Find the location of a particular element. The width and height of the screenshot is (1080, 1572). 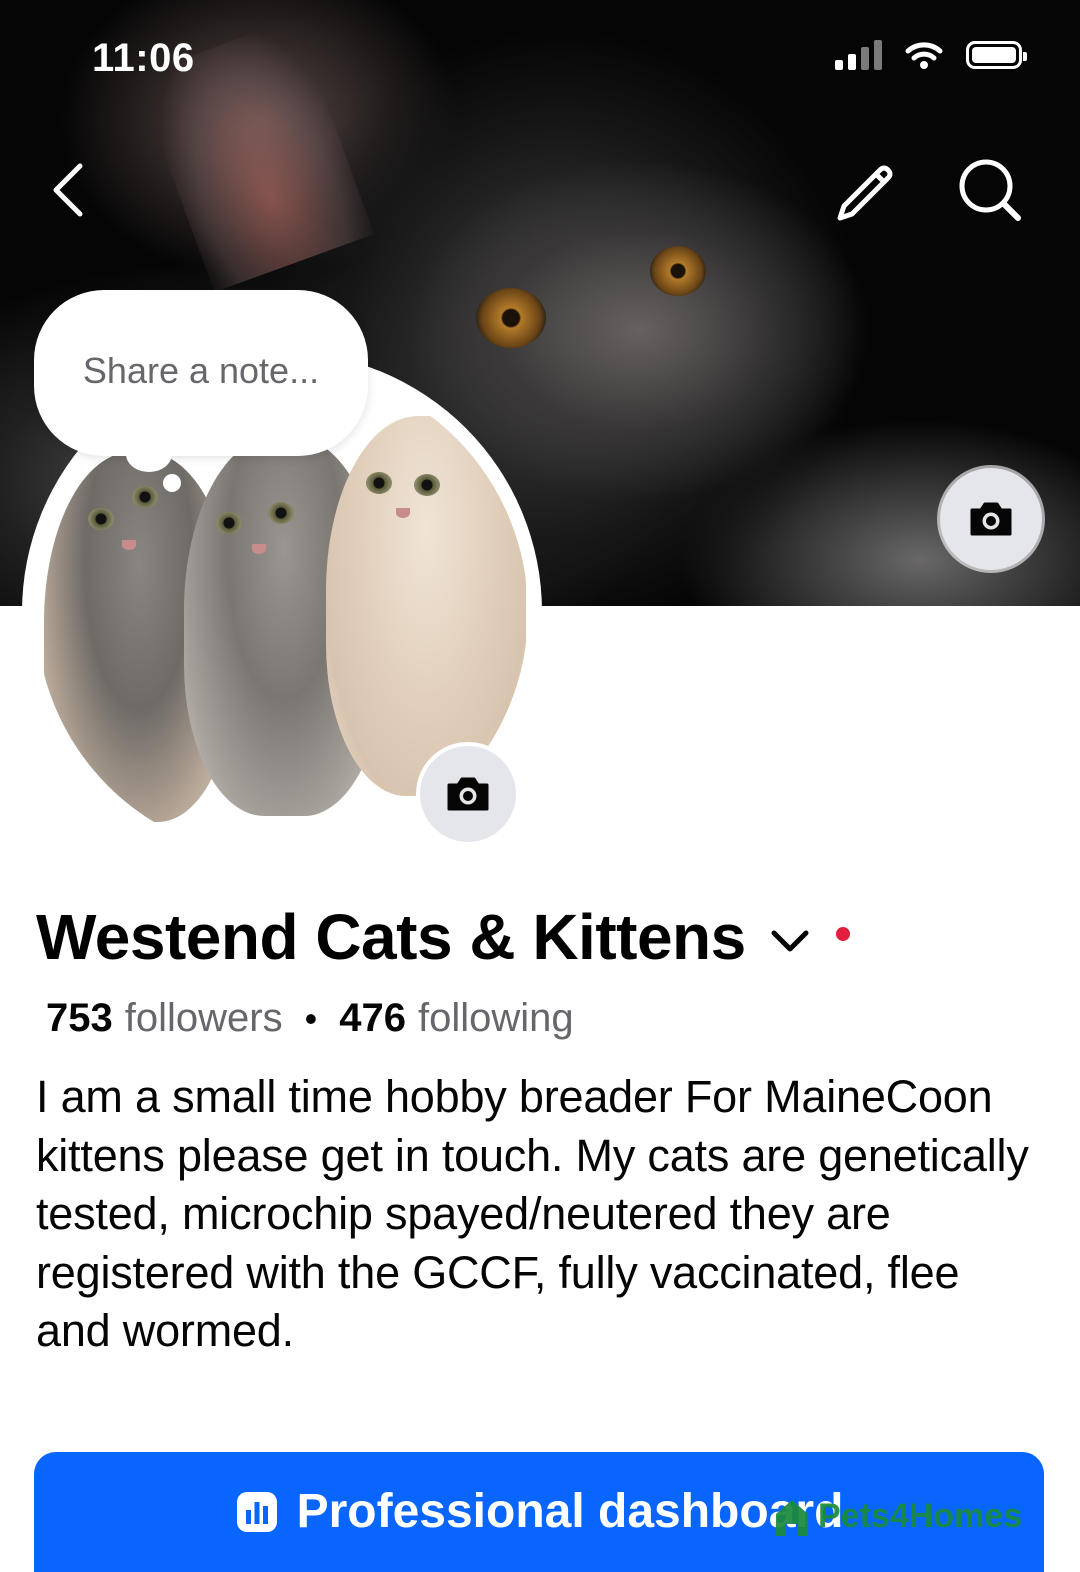

house-logo-icon is located at coordinates (792, 1518).